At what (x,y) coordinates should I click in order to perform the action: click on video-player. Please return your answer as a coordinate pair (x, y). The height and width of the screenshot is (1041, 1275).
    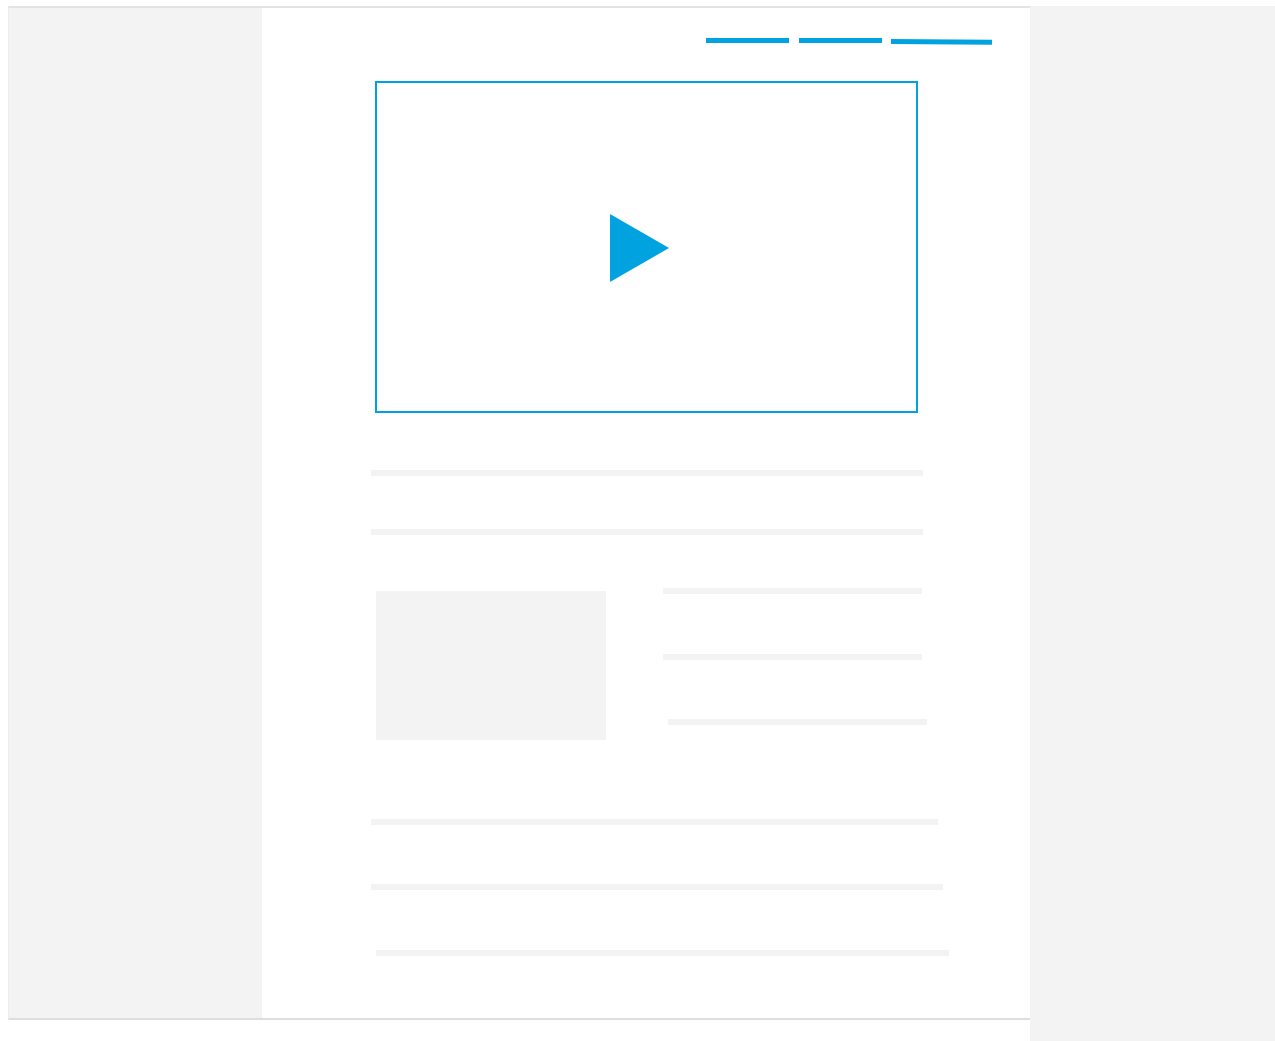
    Looking at the image, I should click on (646, 247).